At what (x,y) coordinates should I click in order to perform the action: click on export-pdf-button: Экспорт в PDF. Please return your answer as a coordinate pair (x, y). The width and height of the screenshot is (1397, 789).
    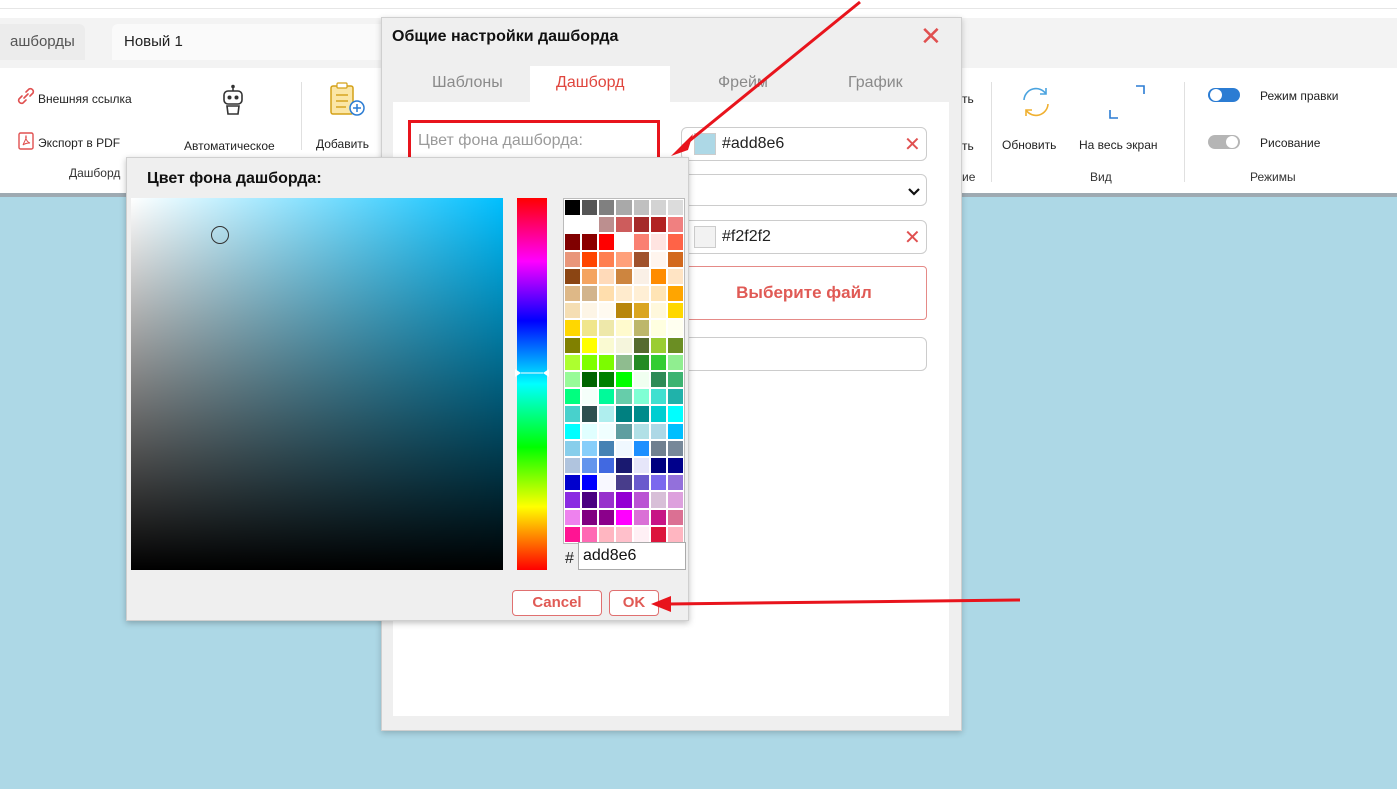
    Looking at the image, I should click on (79, 143).